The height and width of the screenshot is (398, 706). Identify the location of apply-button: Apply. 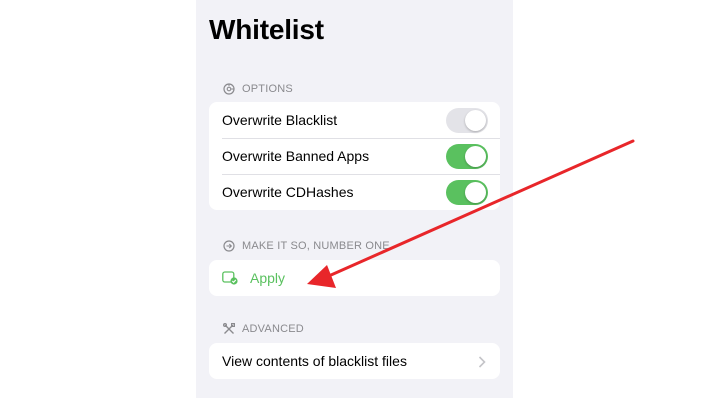
(354, 278).